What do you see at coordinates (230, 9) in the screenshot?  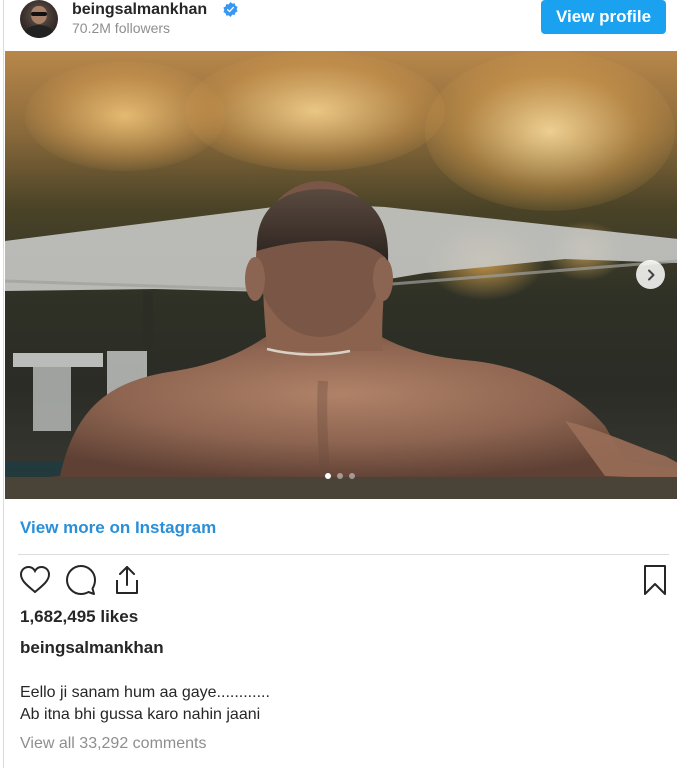 I see `verified-badge-icon` at bounding box center [230, 9].